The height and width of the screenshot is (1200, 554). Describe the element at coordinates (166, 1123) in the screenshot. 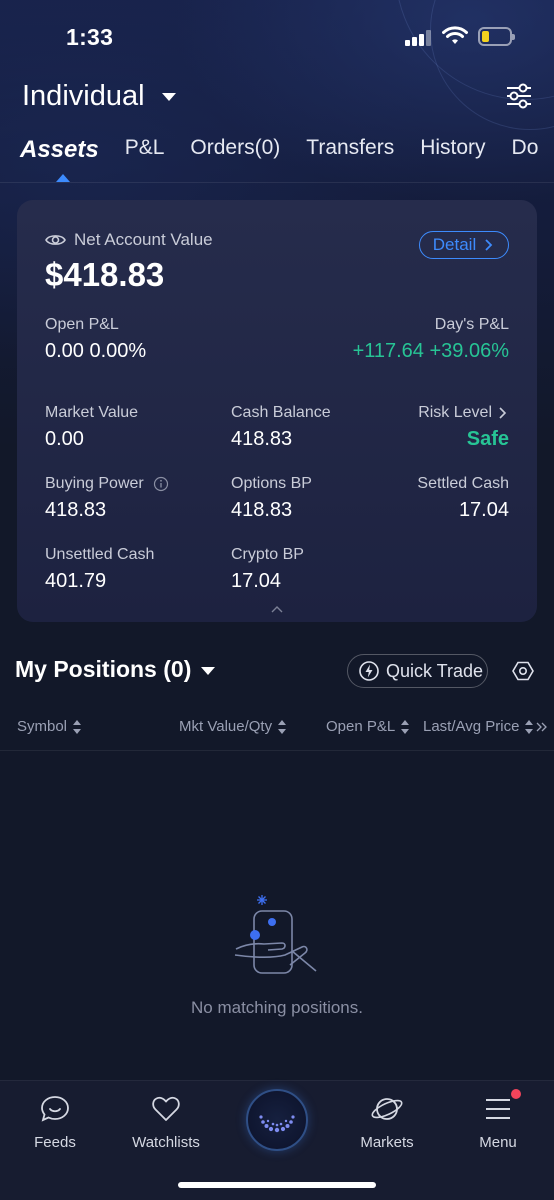

I see `nav-watchlists: Watchlists` at that location.